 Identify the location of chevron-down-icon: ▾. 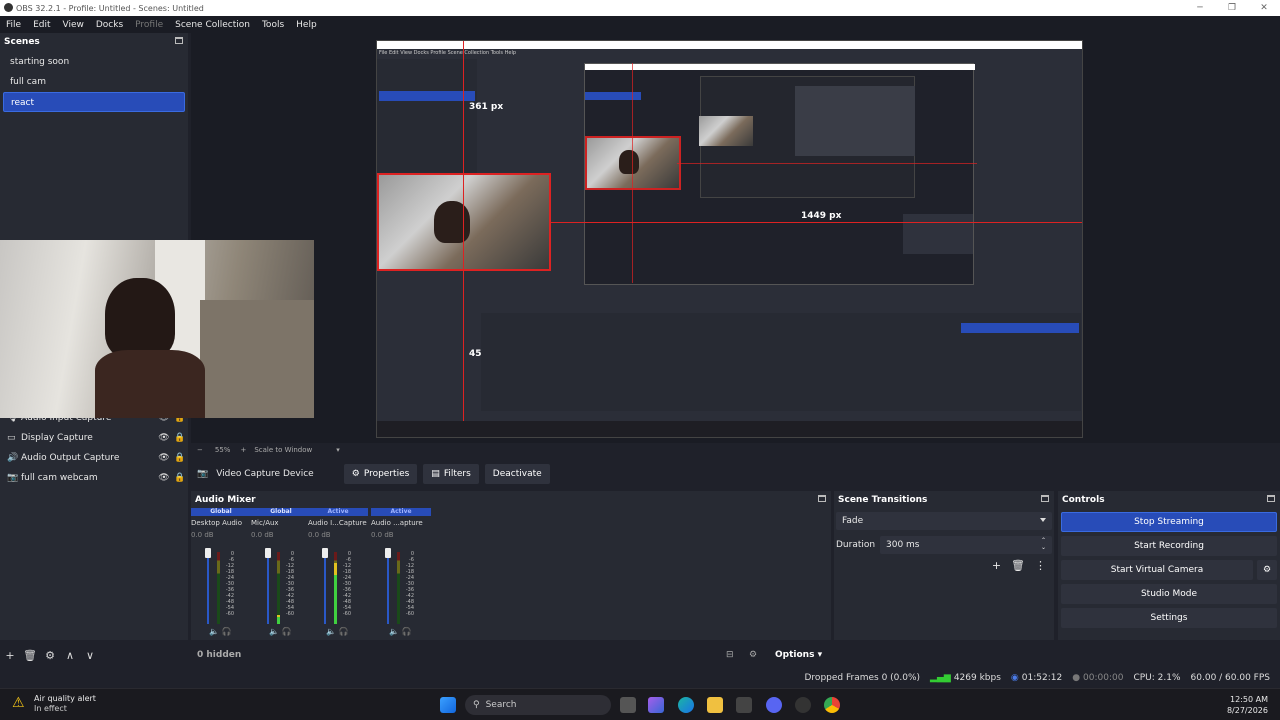
(338, 450).